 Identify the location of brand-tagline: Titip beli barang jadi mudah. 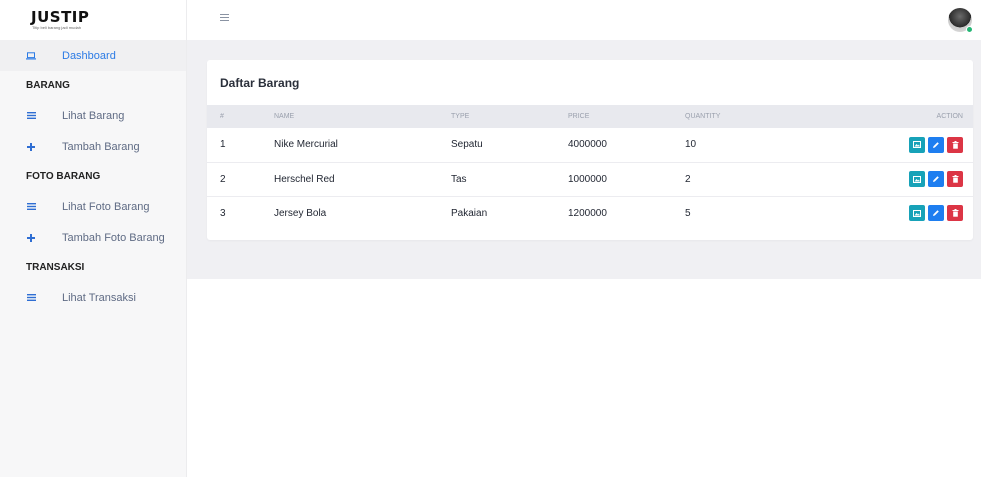
(56, 27).